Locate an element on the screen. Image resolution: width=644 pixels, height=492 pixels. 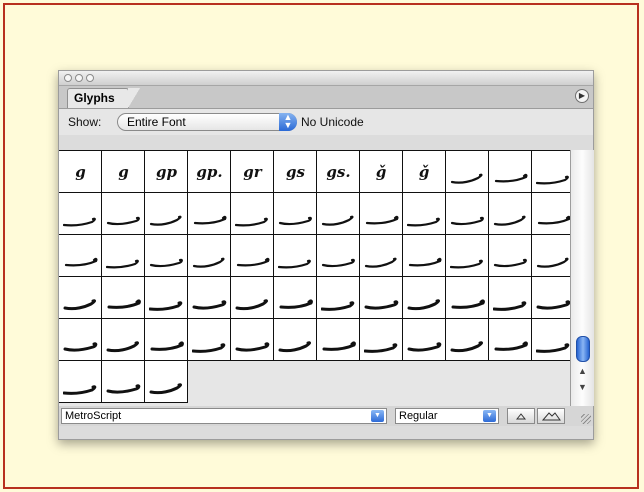
script-gr-ligature-glyph: gr is located at coordinates (252, 172).